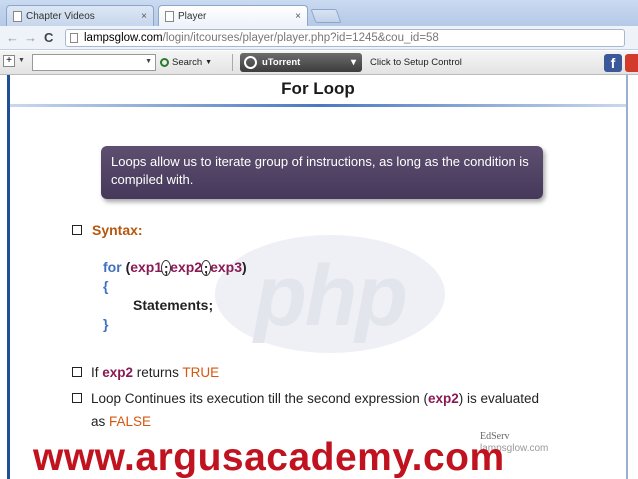 The height and width of the screenshot is (479, 638). I want to click on search-icon, so click(164, 62).